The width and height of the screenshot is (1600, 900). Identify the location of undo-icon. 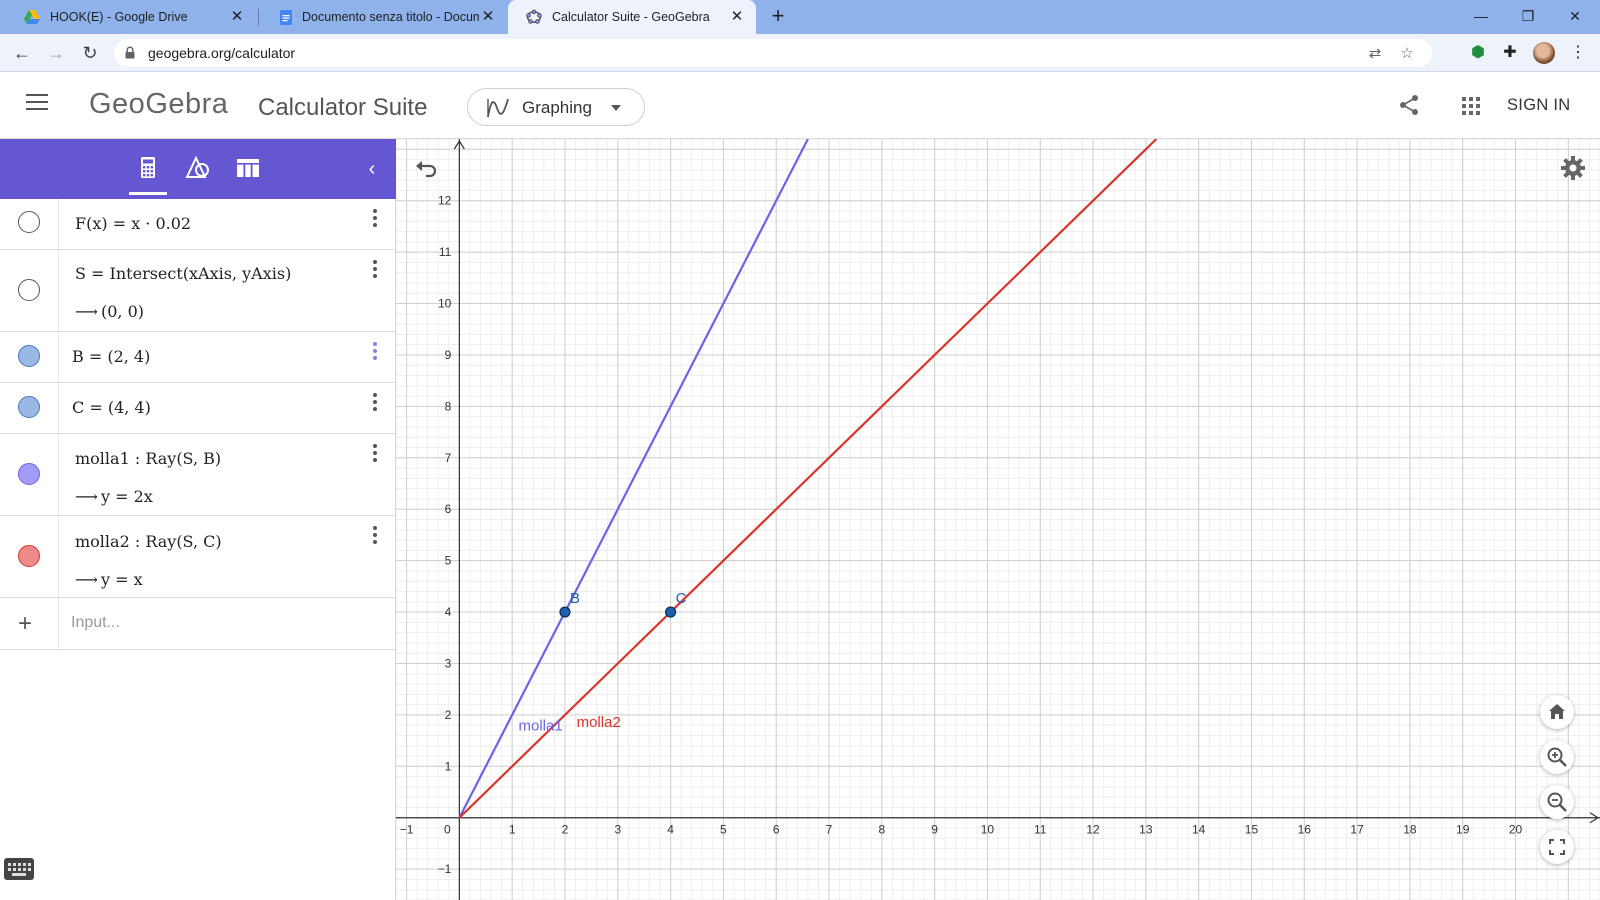
(427, 169).